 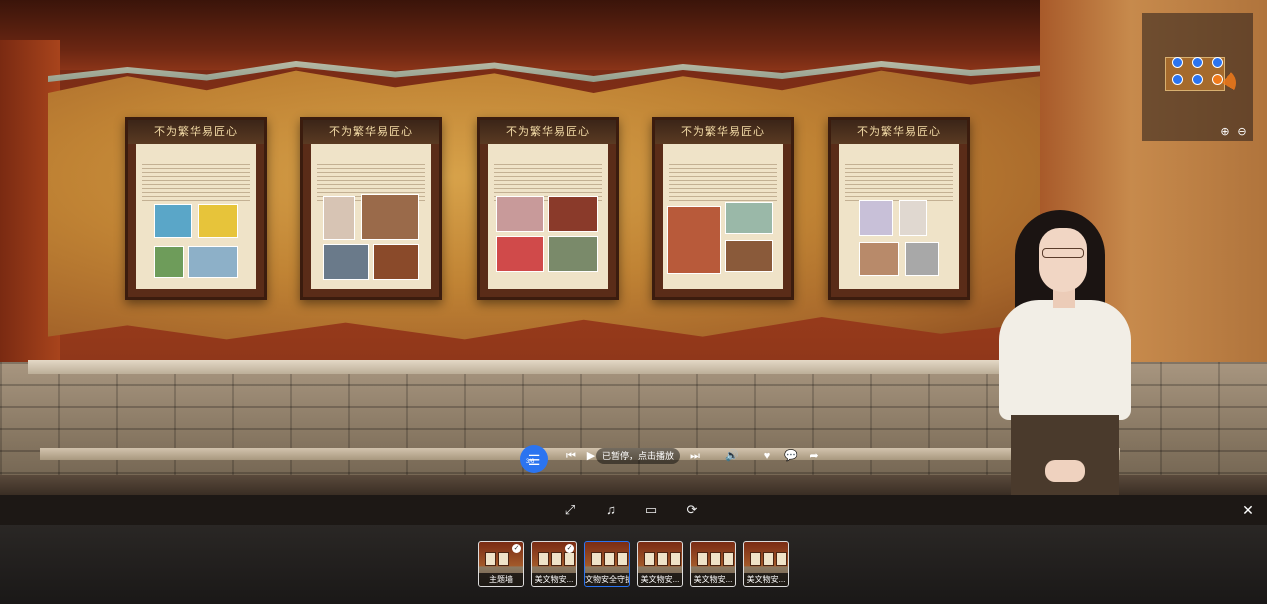 What do you see at coordinates (767, 456) in the screenshot?
I see `heart-icon: ♥` at bounding box center [767, 456].